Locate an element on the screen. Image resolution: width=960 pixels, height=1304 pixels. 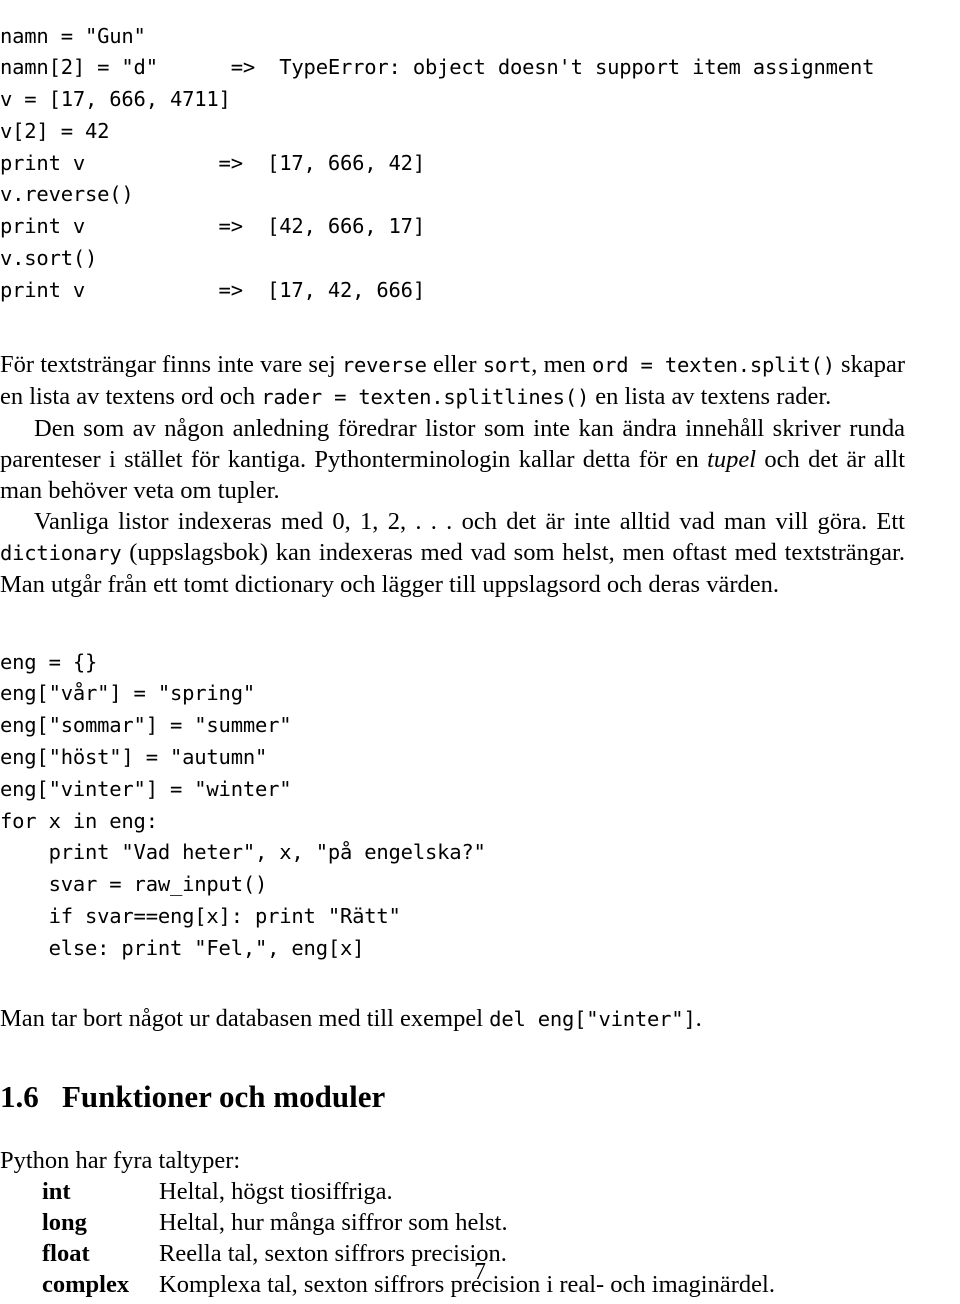
code-line: eng["sommar"] = "summer" is located at coordinates (146, 725).